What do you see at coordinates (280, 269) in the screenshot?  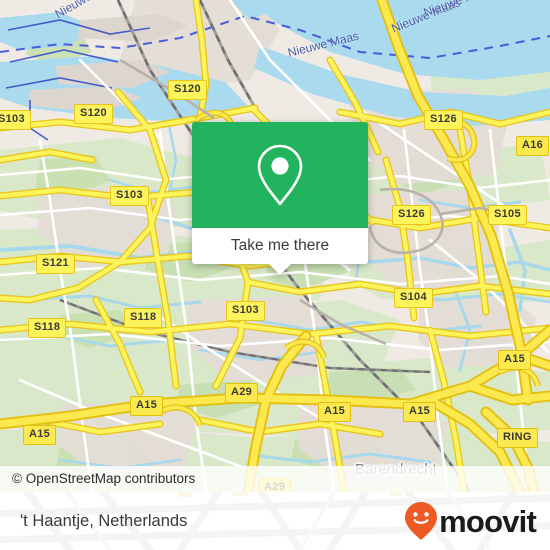 I see `popup-tail` at bounding box center [280, 269].